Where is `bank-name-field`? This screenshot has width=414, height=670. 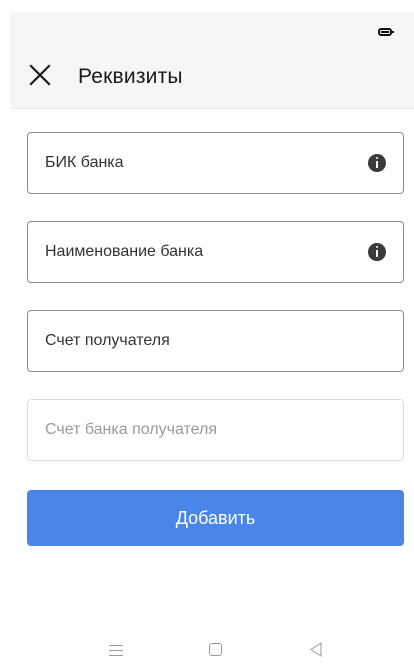
bank-name-field is located at coordinates (215, 252).